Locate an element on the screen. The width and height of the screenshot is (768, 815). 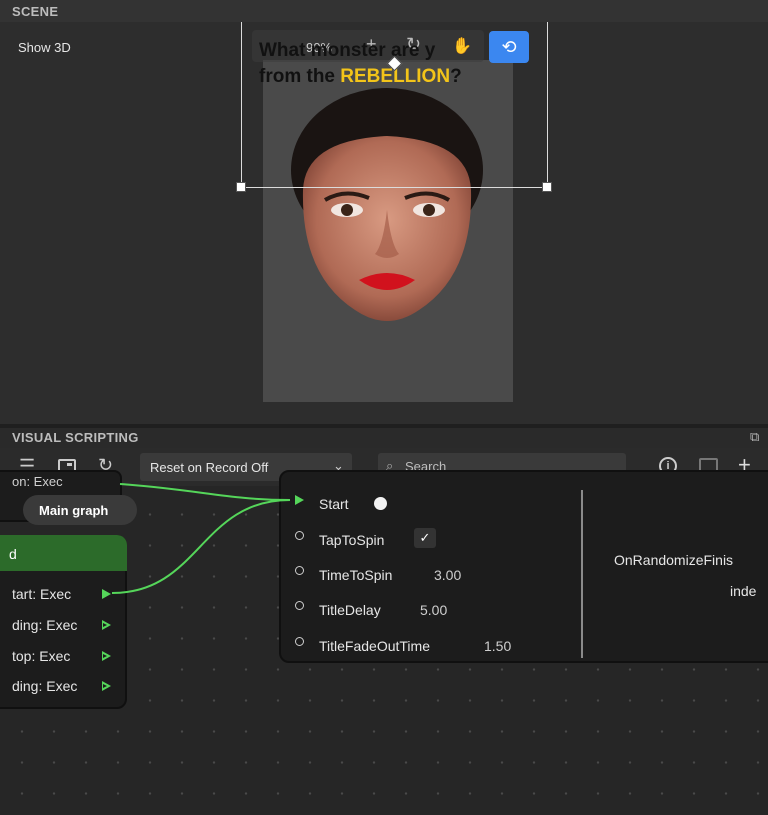
quiz-line2-suffix: ? is located at coordinates (456, 76).